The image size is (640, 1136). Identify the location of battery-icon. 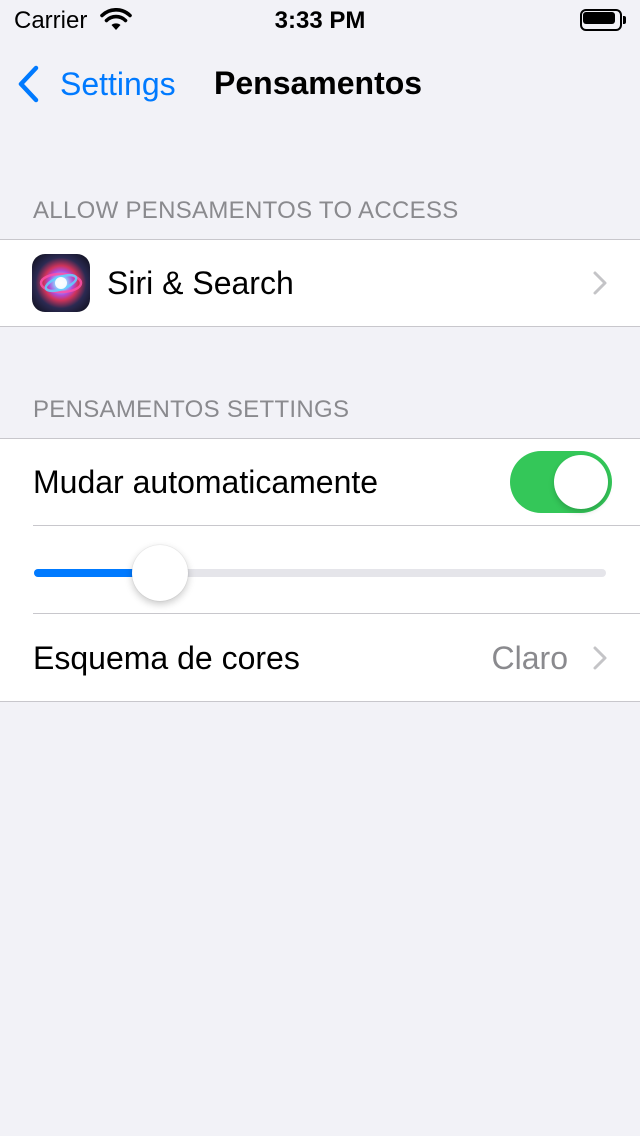
(603, 20).